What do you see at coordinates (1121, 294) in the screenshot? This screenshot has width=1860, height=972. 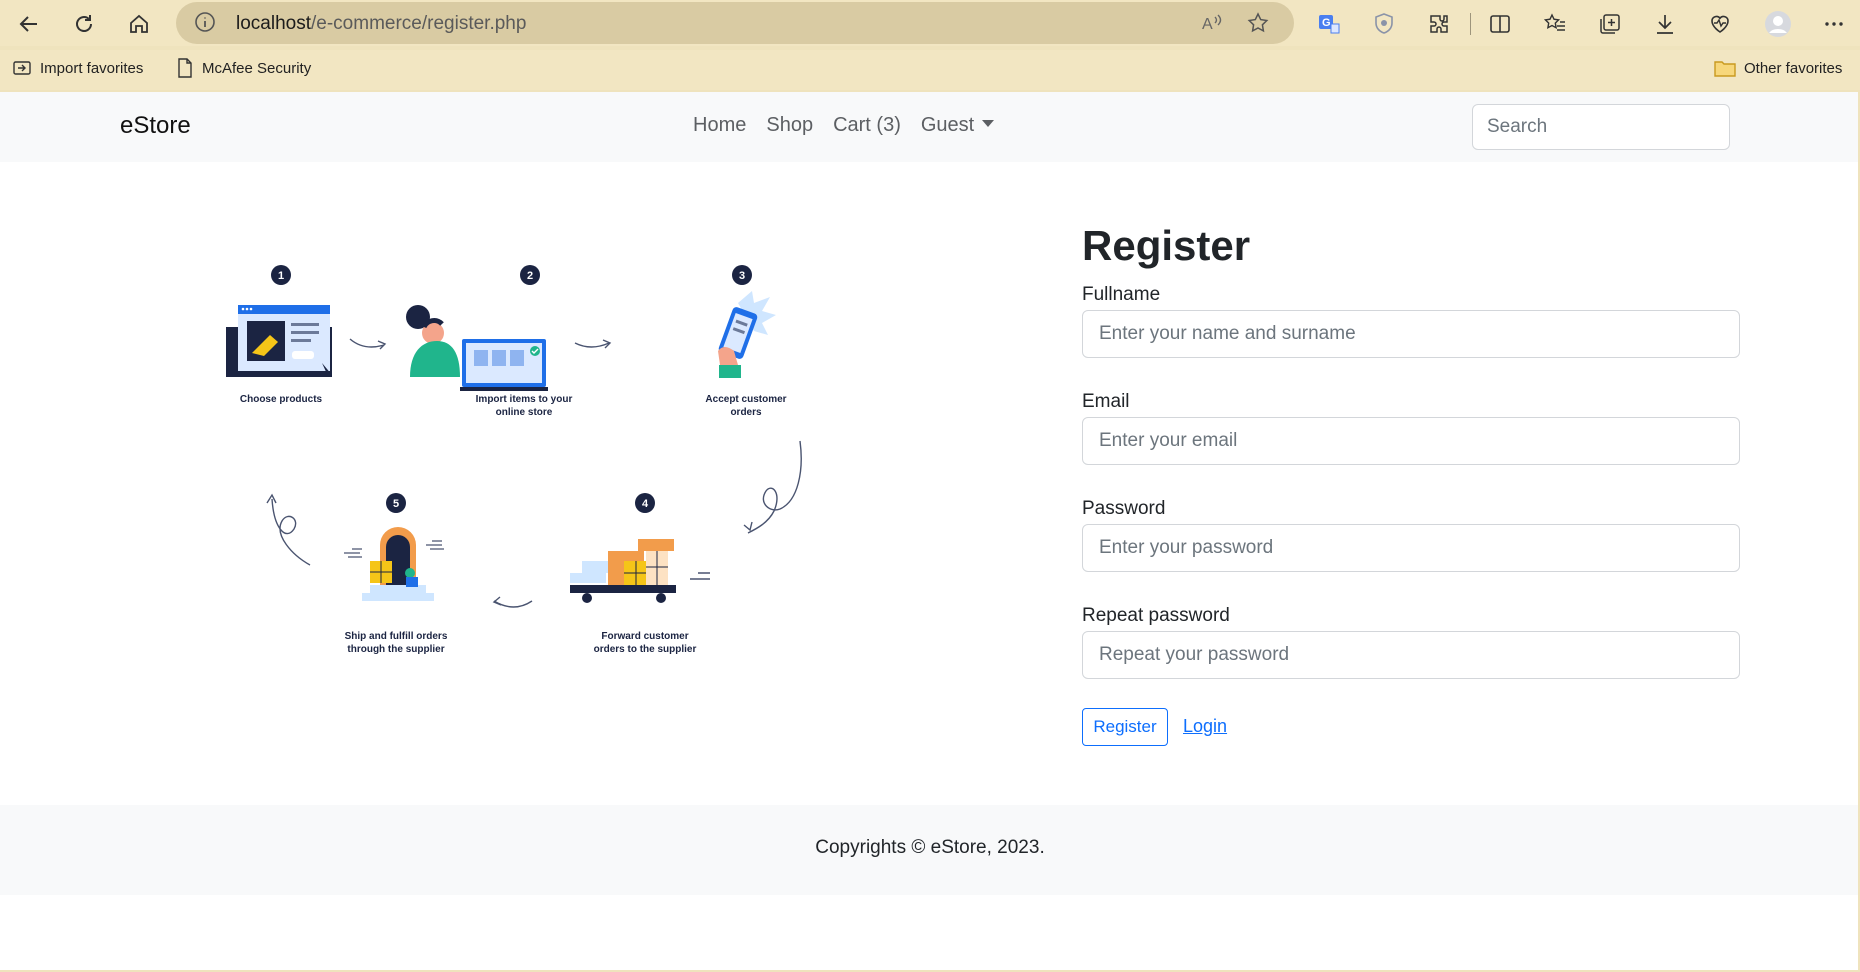 I see `fullname-label: Fullname` at bounding box center [1121, 294].